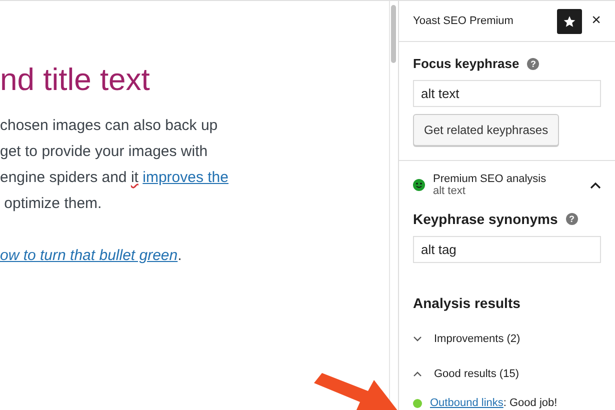  What do you see at coordinates (596, 21) in the screenshot?
I see `close-button: ×` at bounding box center [596, 21].